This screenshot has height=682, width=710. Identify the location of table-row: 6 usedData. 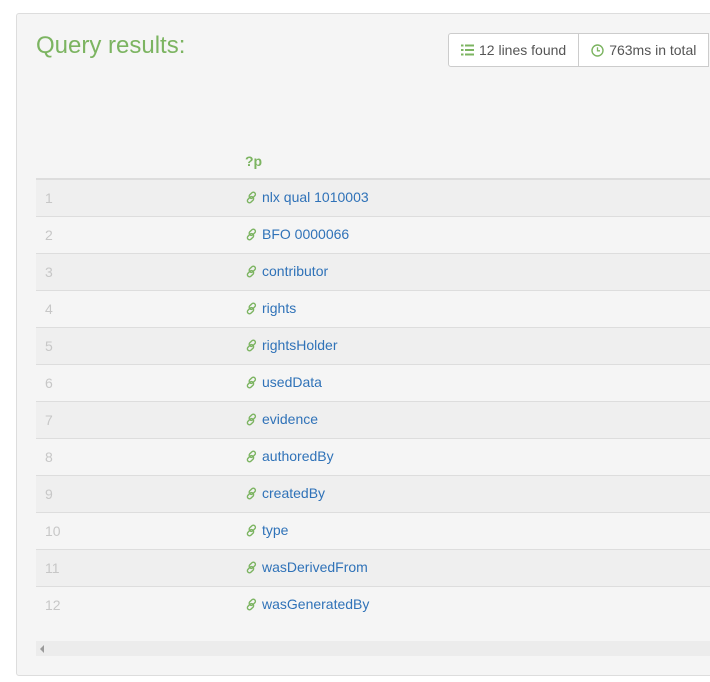
(373, 383).